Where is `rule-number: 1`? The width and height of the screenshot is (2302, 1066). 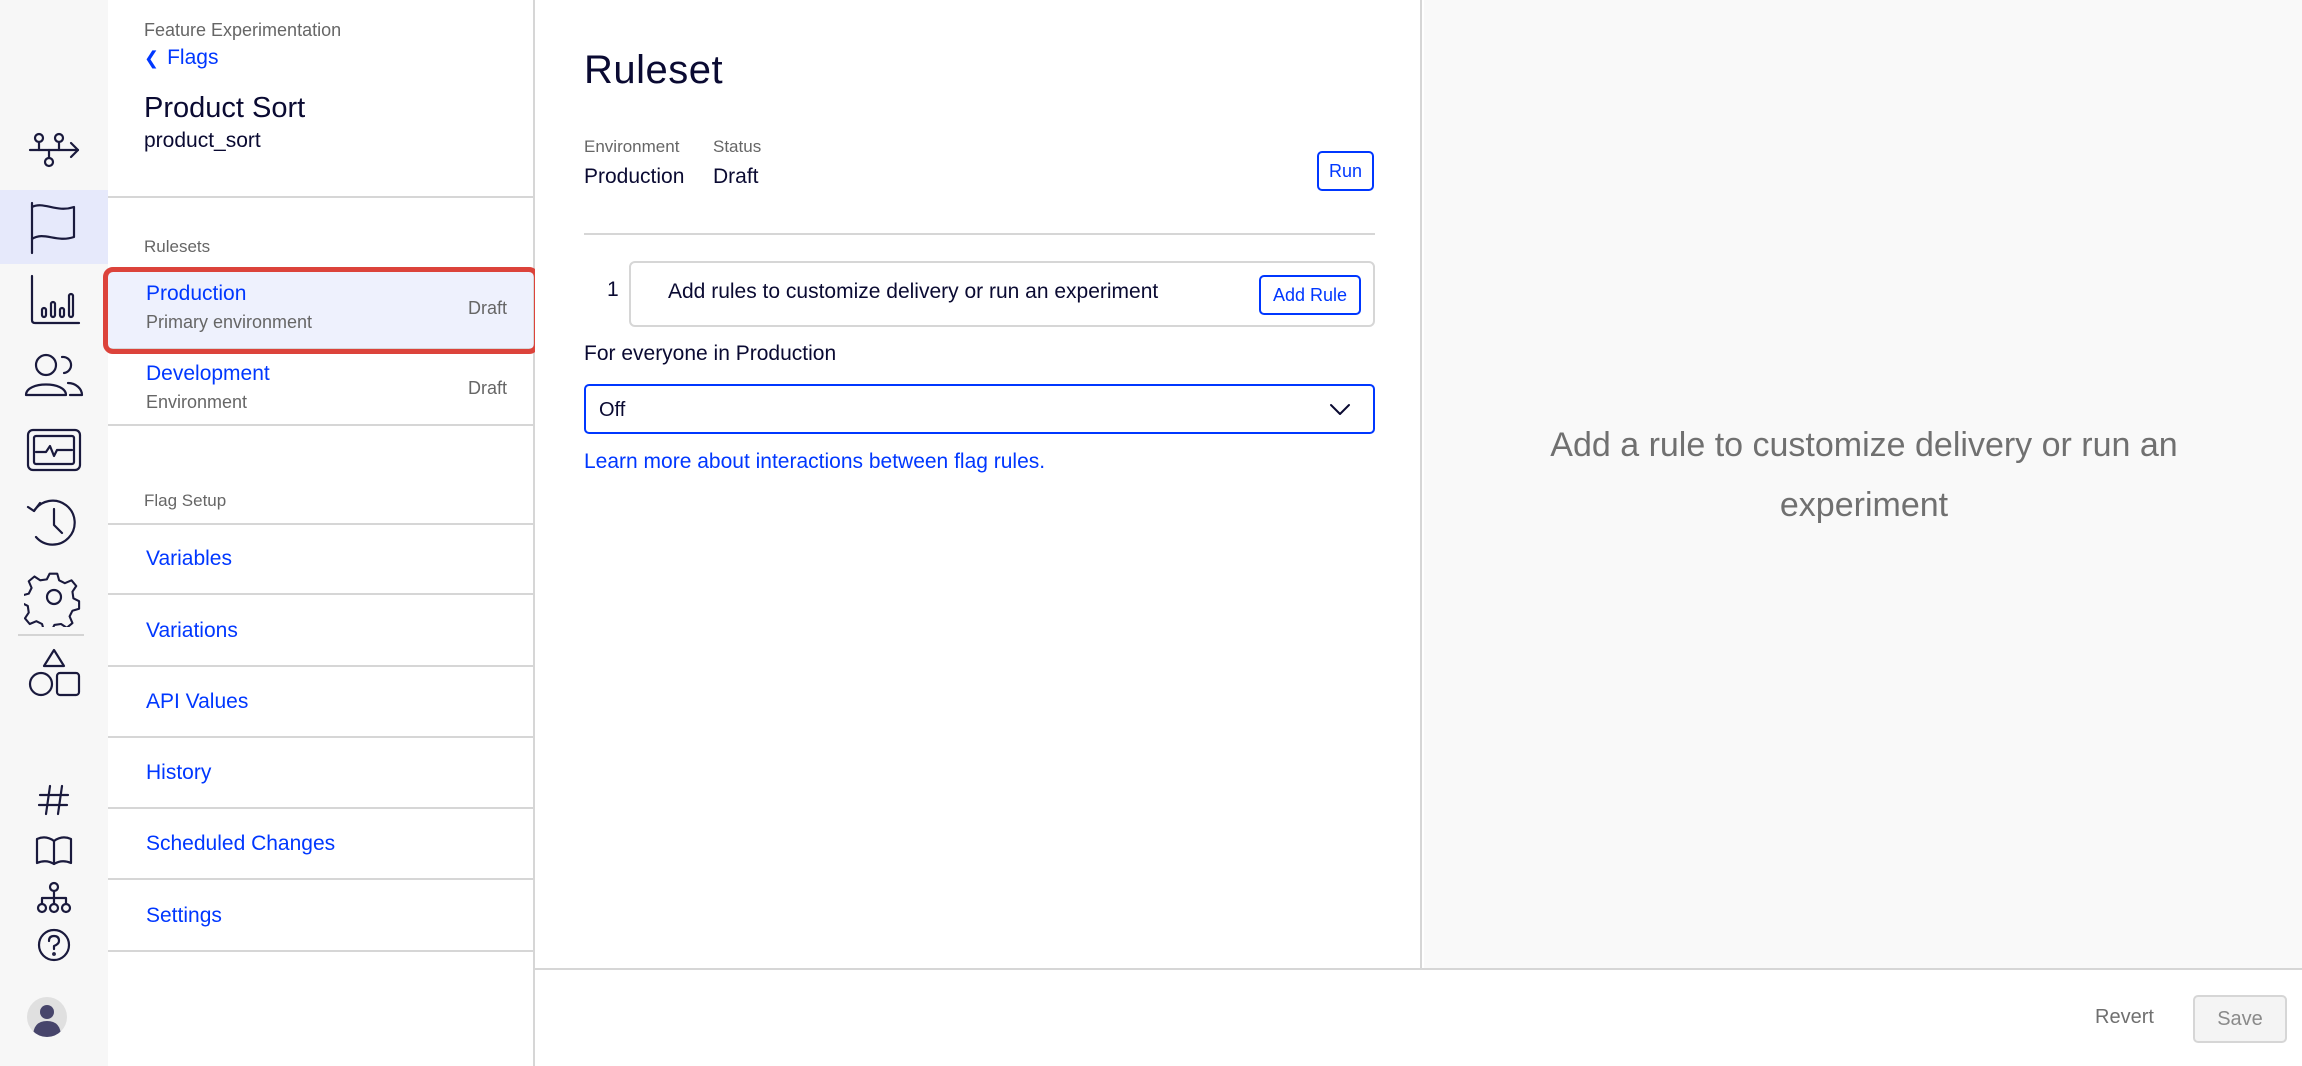
rule-number: 1 is located at coordinates (613, 289).